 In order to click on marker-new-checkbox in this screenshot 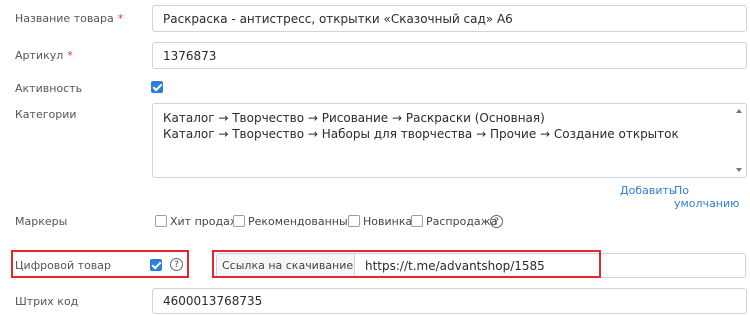, I will do `click(354, 221)`.